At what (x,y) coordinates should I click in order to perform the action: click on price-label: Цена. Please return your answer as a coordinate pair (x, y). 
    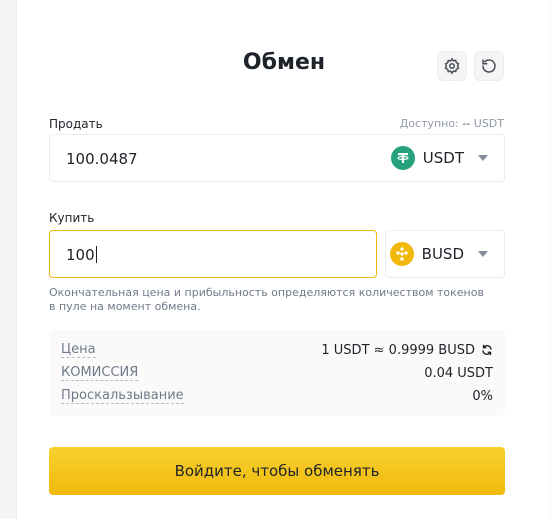
    Looking at the image, I should click on (78, 350).